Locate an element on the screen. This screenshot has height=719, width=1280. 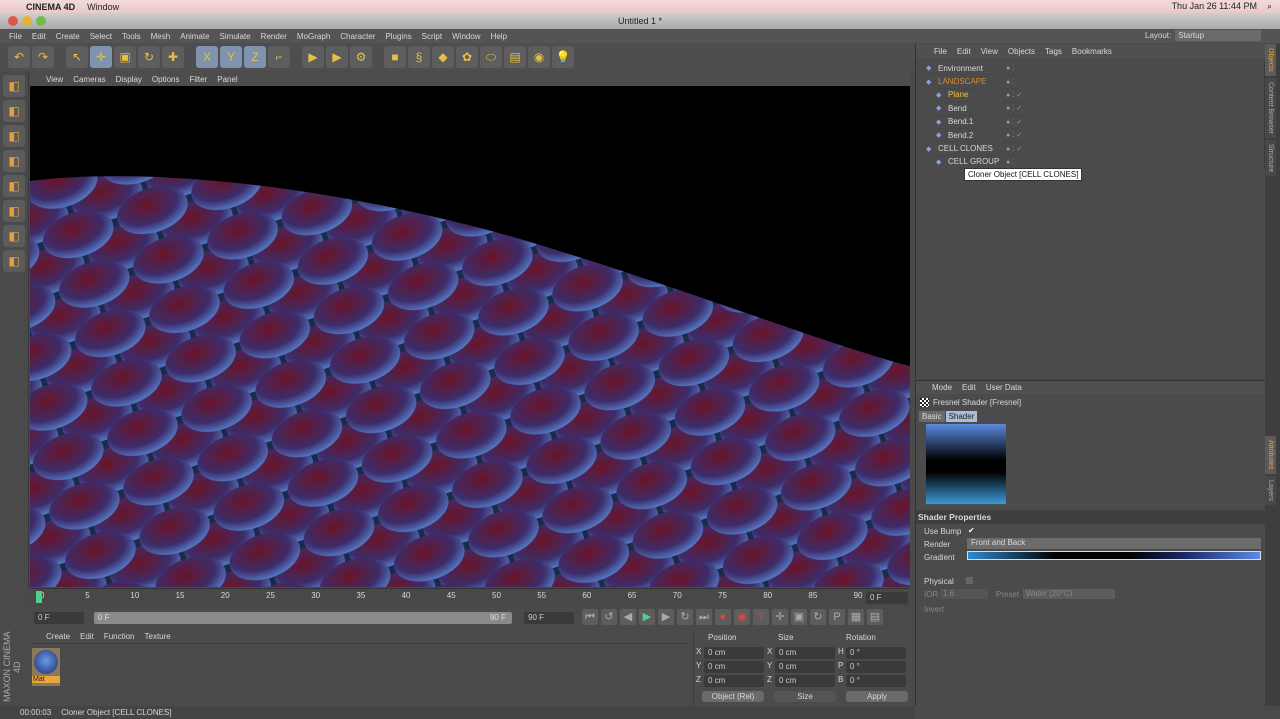
side-tab-structure: Structure is located at coordinates (1270, 158).